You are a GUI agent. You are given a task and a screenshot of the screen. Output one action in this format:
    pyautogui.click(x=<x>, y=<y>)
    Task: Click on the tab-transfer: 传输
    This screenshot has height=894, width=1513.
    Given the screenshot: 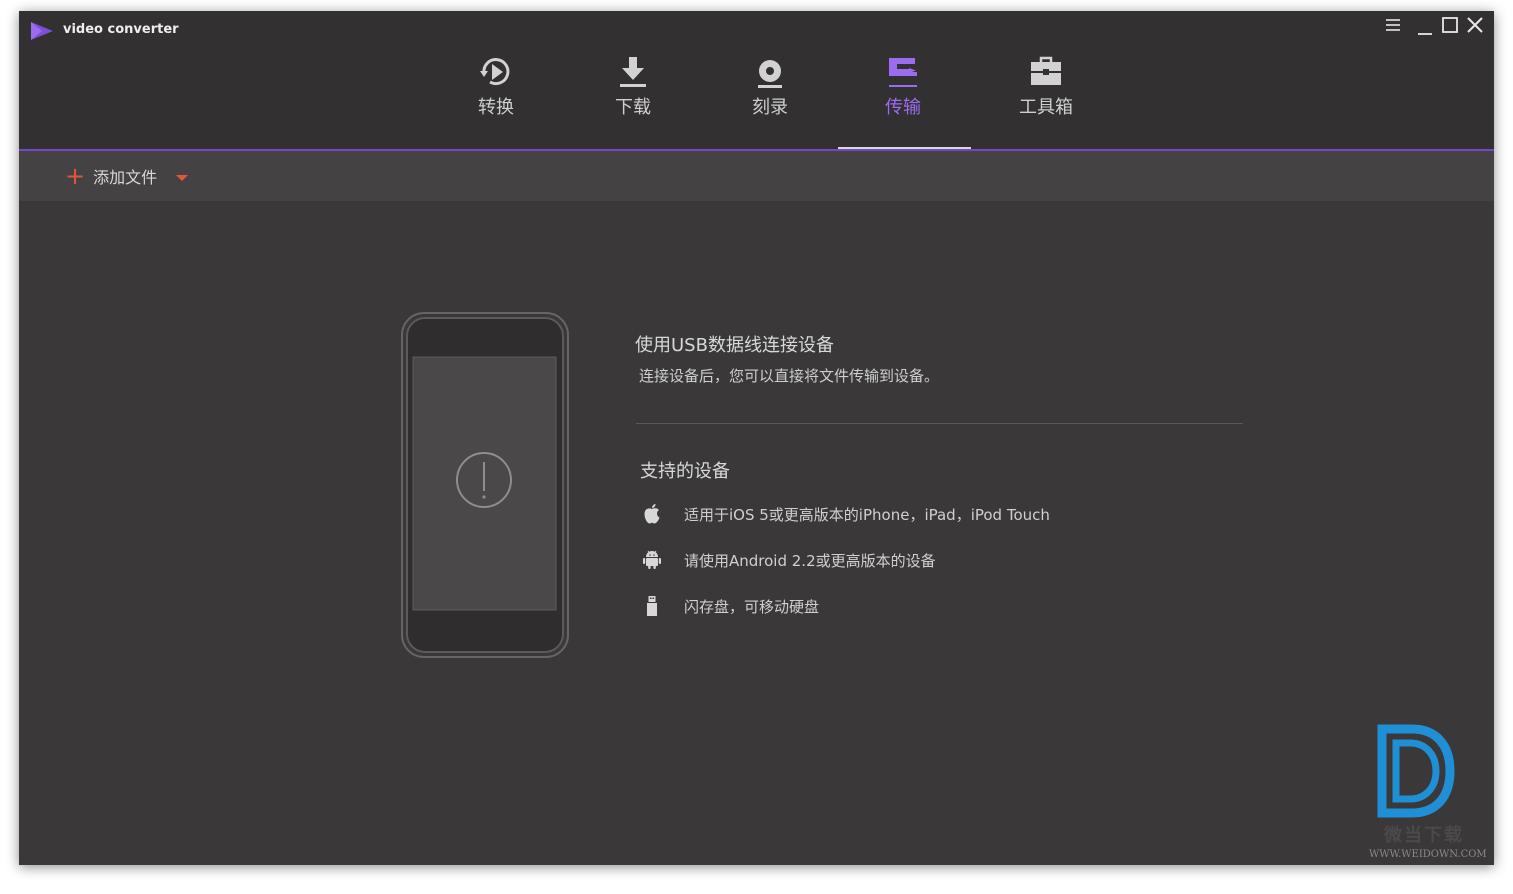 What is the action you would take?
    pyautogui.click(x=903, y=99)
    